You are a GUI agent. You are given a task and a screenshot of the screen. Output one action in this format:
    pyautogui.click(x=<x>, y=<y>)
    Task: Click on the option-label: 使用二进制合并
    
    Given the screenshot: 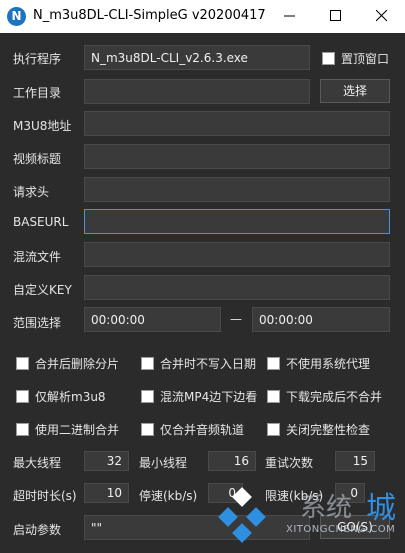 What is the action you would take?
    pyautogui.click(x=77, y=430)
    